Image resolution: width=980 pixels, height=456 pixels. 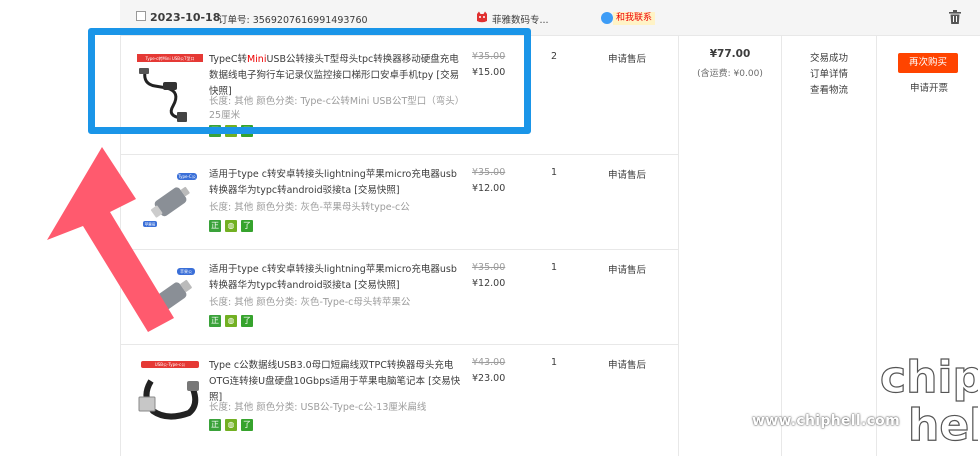 I want to click on rebuy-button: 再次购买, so click(x=928, y=63).